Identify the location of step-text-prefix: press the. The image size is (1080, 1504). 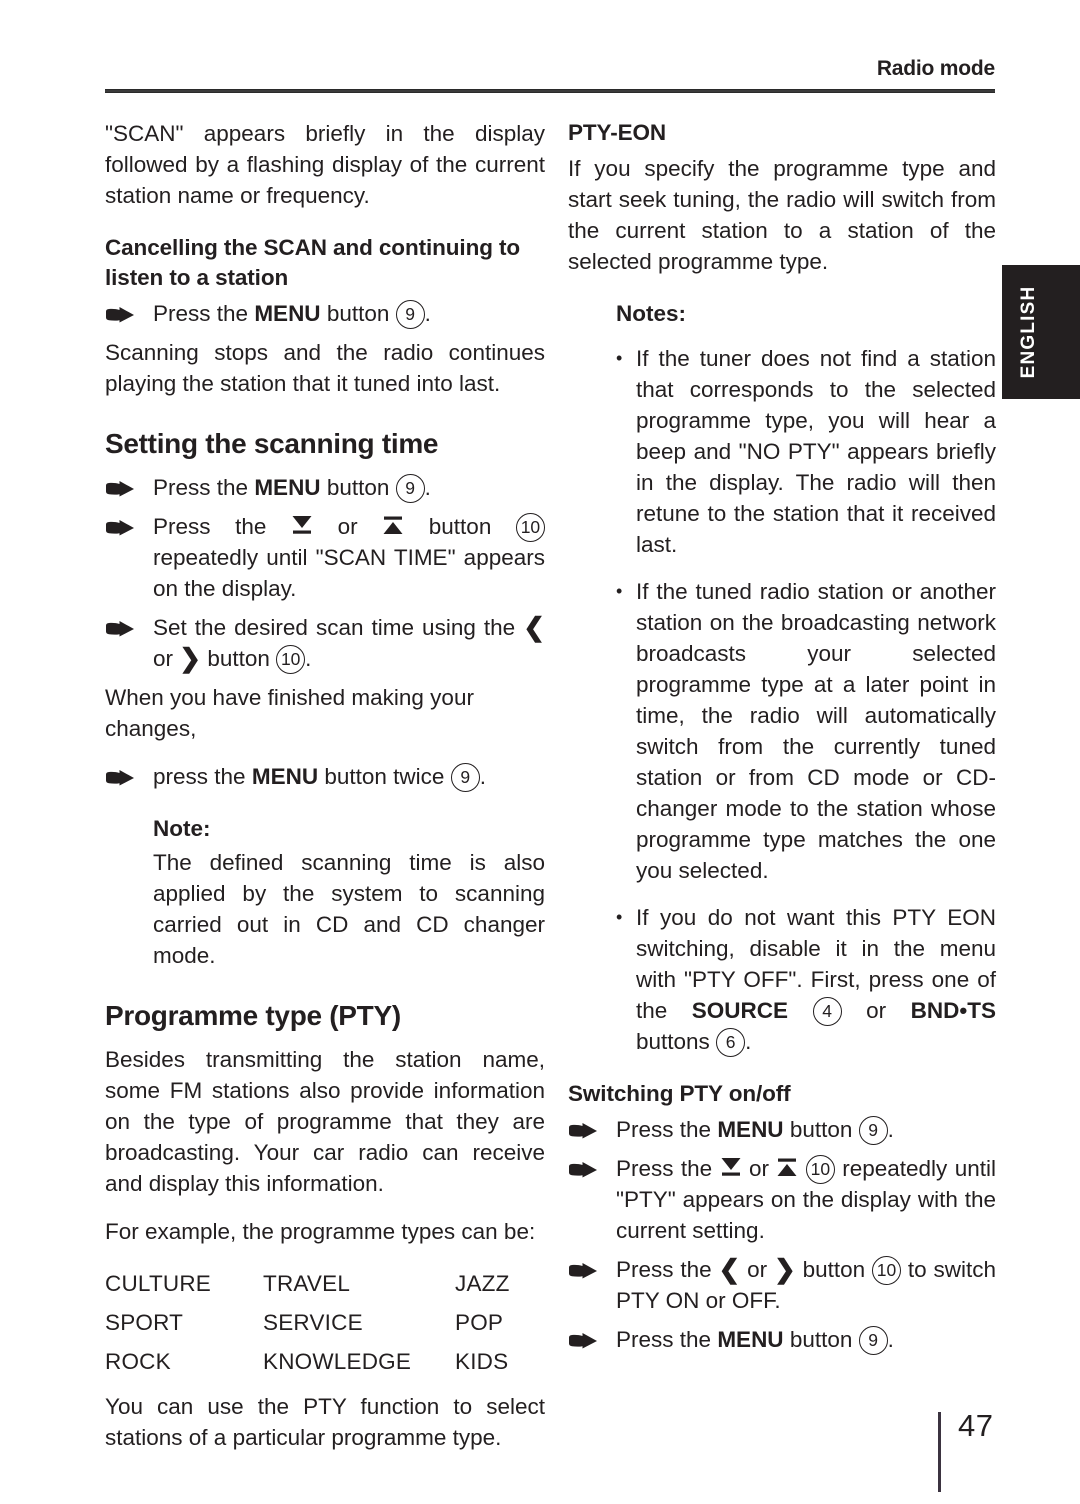
(199, 776).